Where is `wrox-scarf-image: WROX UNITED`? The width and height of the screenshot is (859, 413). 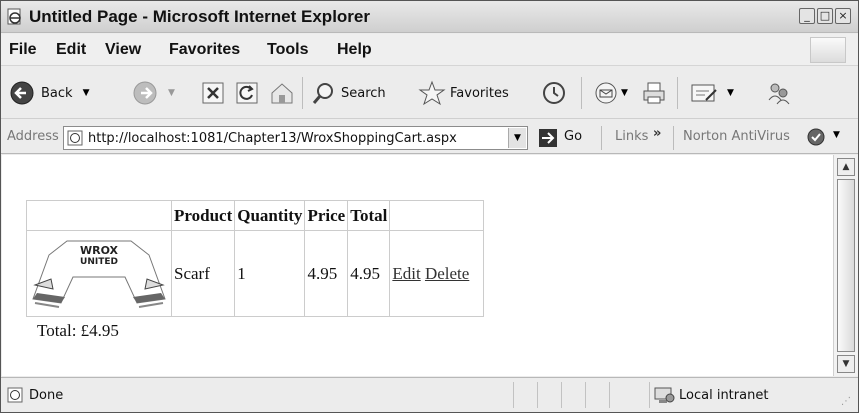
wrox-scarf-image: WROX UNITED is located at coordinates (99, 274).